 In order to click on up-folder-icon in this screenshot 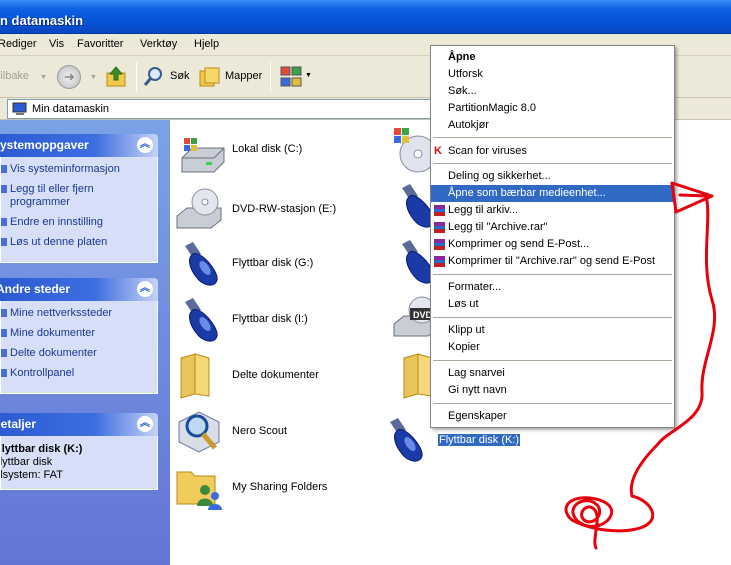, I will do `click(116, 77)`.